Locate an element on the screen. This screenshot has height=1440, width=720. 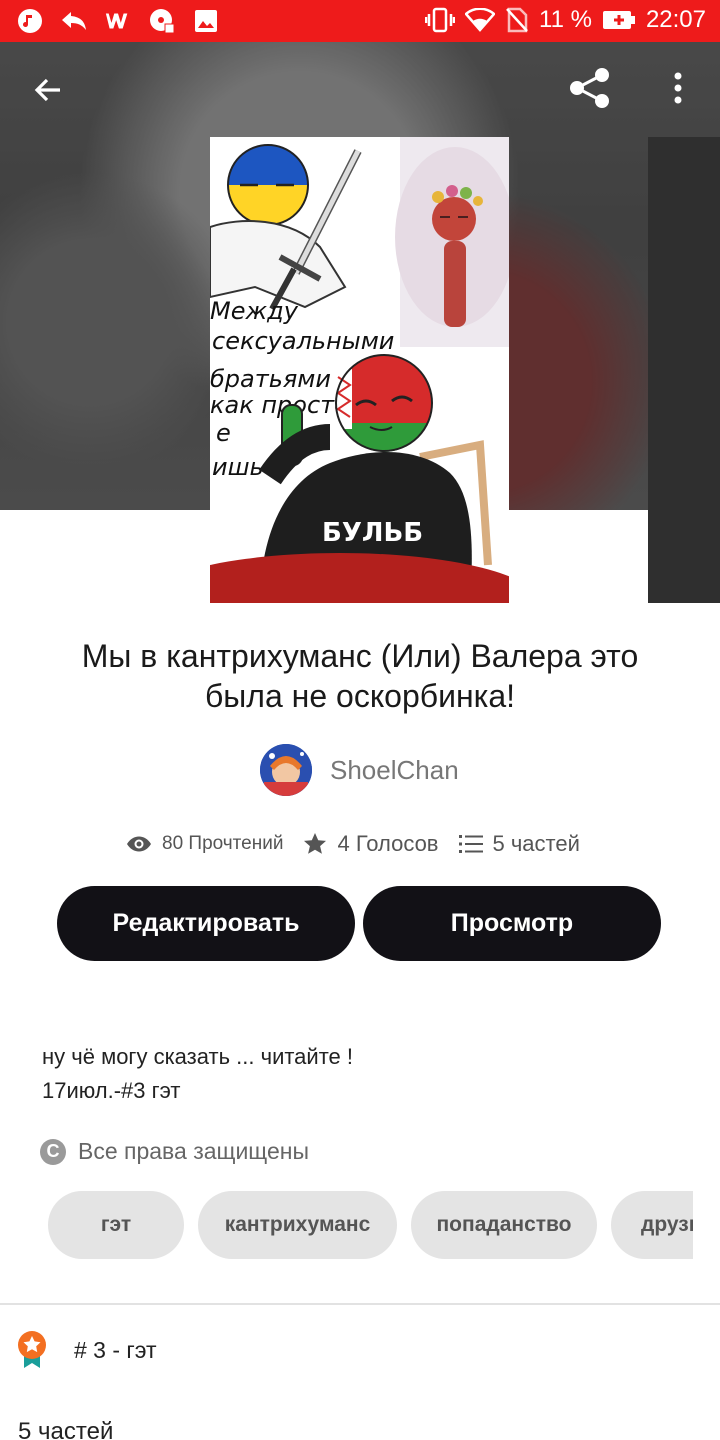
parts-heading: 5 частей is located at coordinates (66, 1429).